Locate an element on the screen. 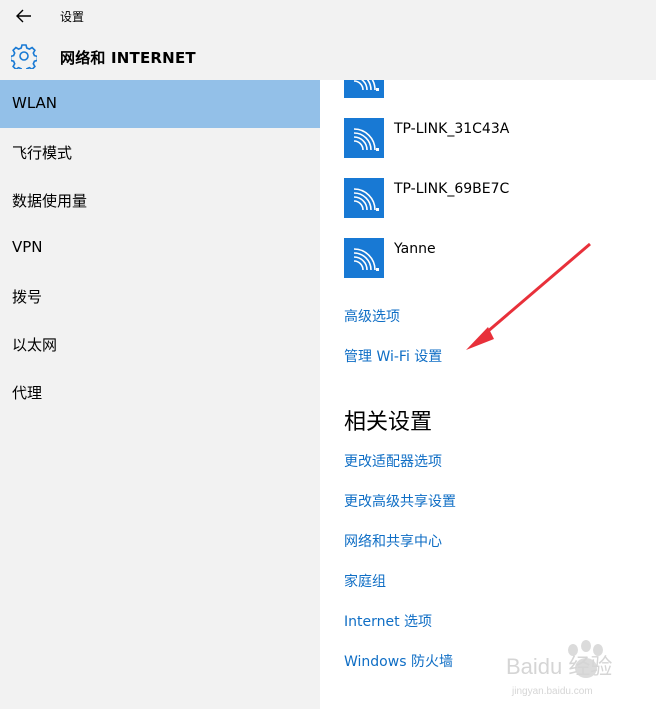 The width and height of the screenshot is (656, 709). watermark-url: jingyan.baidu.com is located at coordinates (552, 691).